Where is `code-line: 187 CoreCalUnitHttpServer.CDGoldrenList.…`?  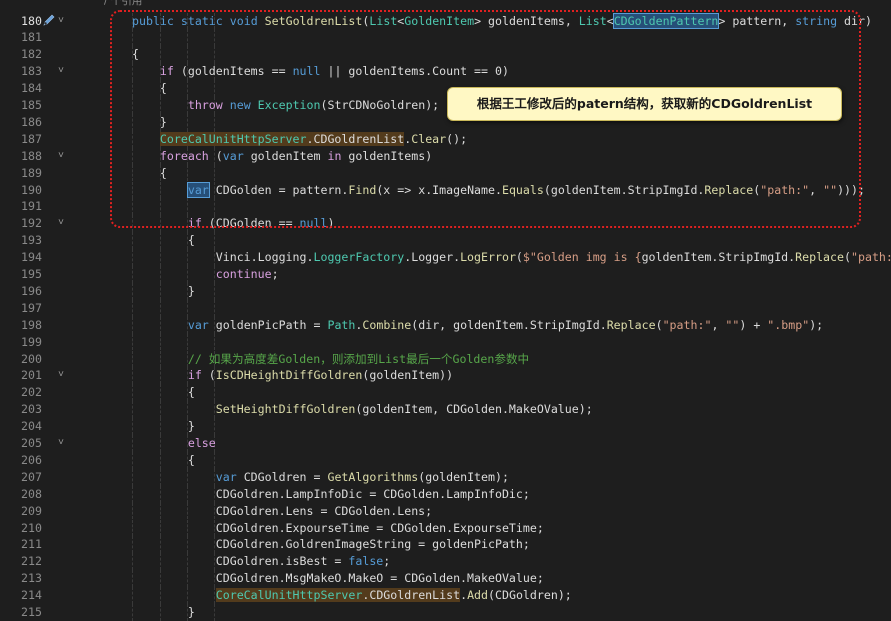 code-line: 187 CoreCalUnitHttpServer.CDGoldrenList.… is located at coordinates (445, 139).